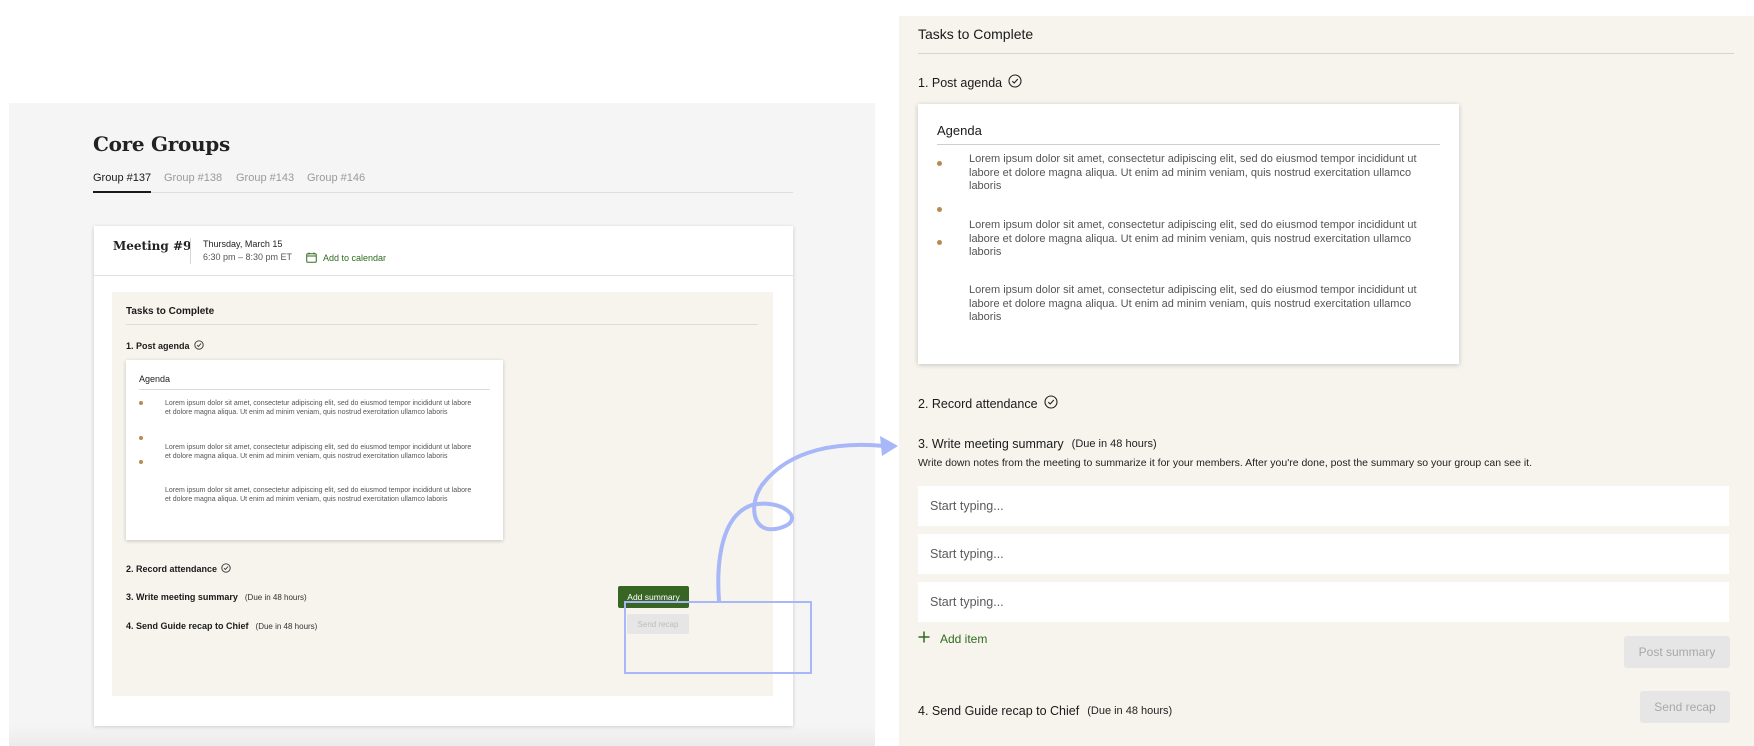 The image size is (1754, 746). Describe the element at coordinates (1677, 652) in the screenshot. I see `post-summary-button: Post summary` at that location.